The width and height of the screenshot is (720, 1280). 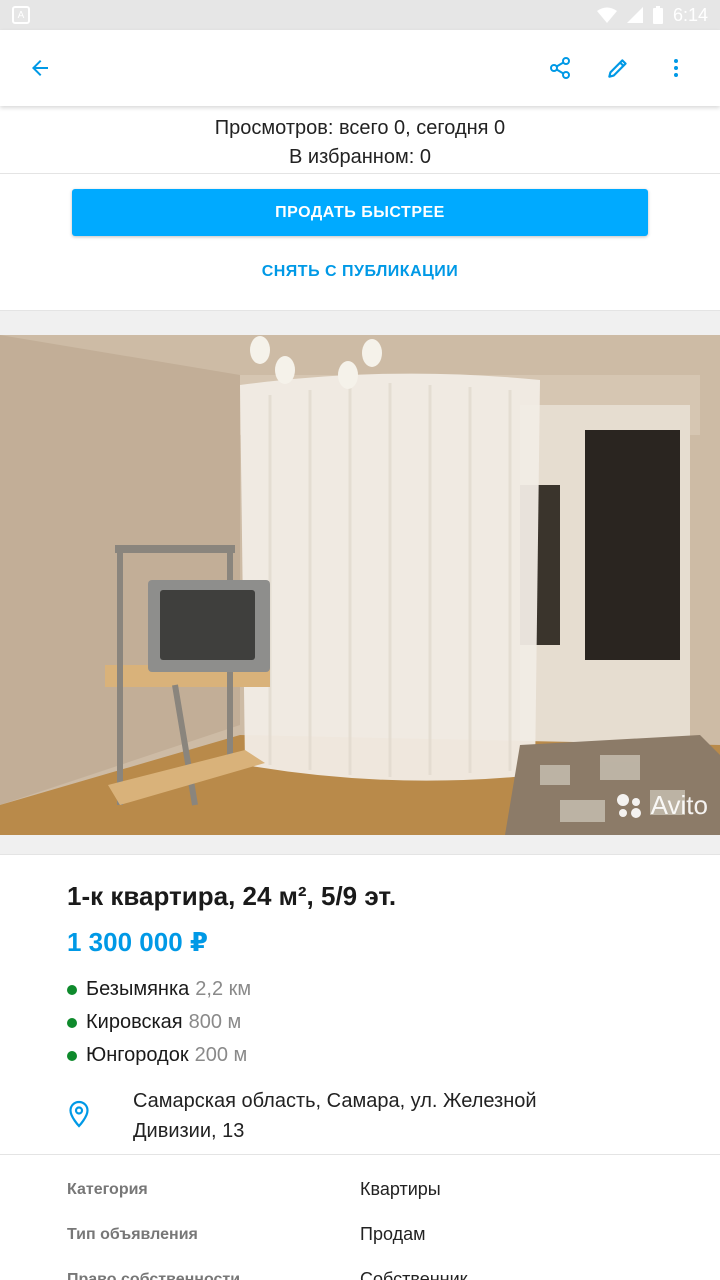 What do you see at coordinates (232, 896) in the screenshot?
I see `listing-title: 1-к квартира, 24 м², 5/9 эт.` at bounding box center [232, 896].